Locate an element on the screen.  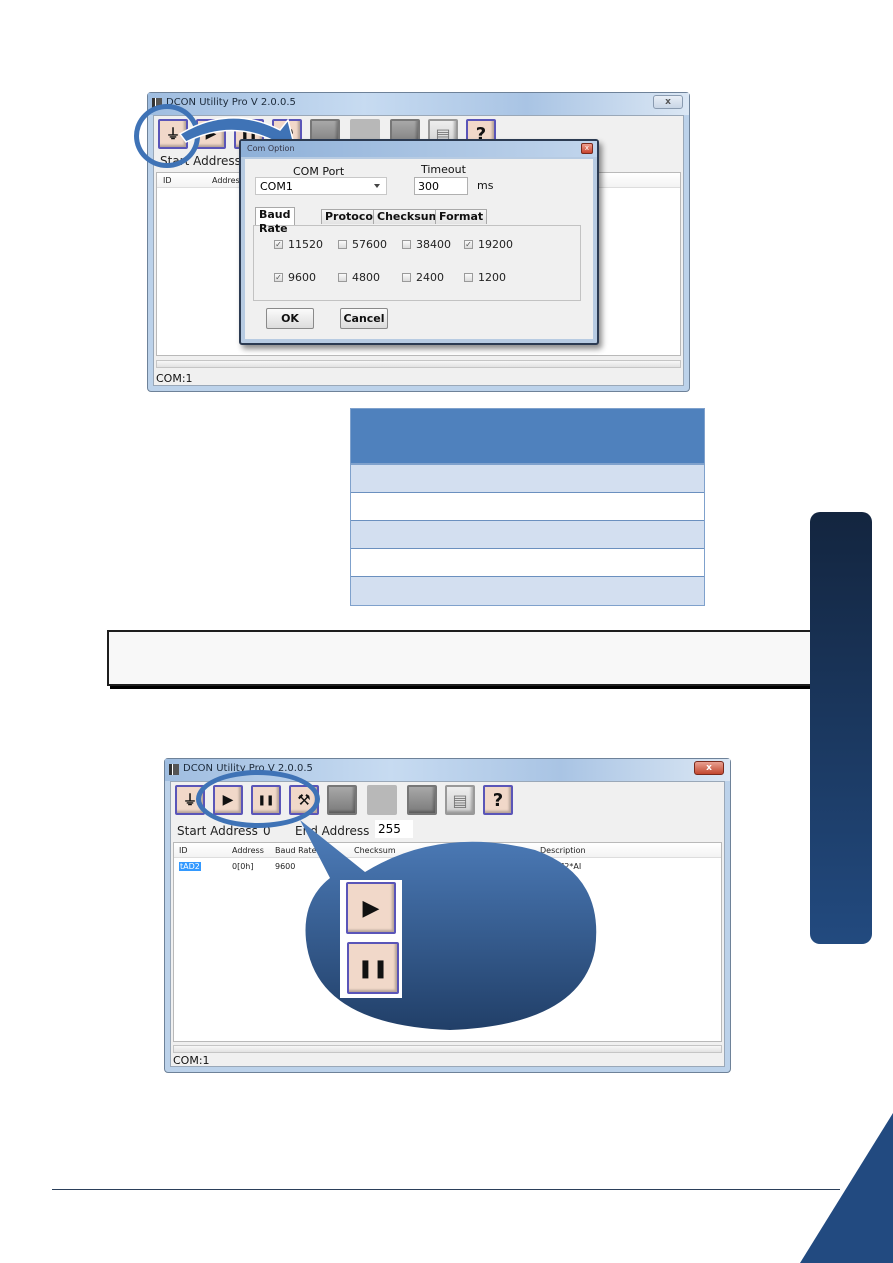
document-icon: ▤ is located at coordinates (460, 800).